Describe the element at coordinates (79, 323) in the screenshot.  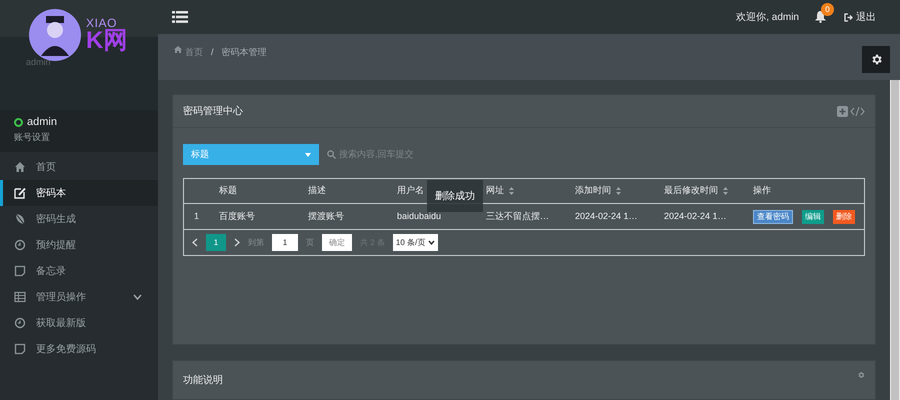
I see `sidebar-item: 获取最新版` at that location.